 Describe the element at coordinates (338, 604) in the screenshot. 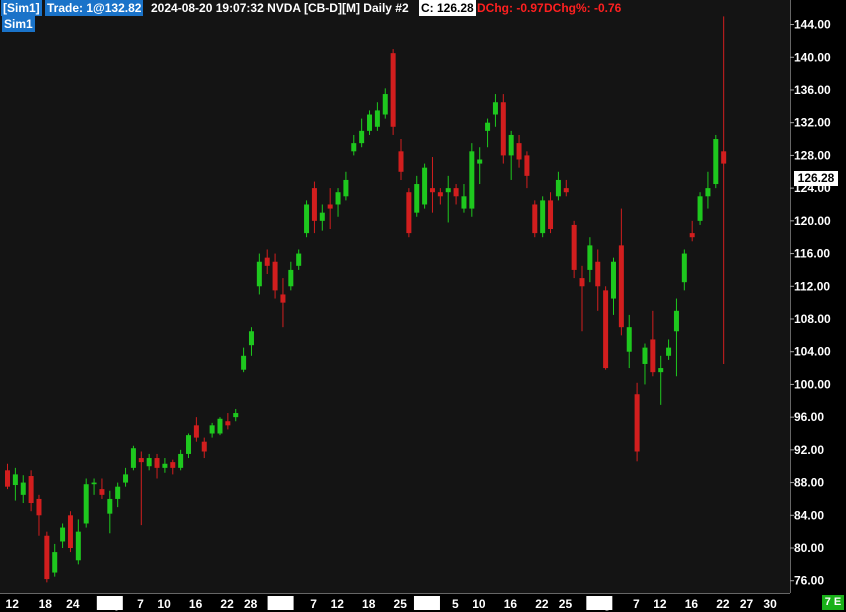

I see `date-tick-label: 12` at that location.